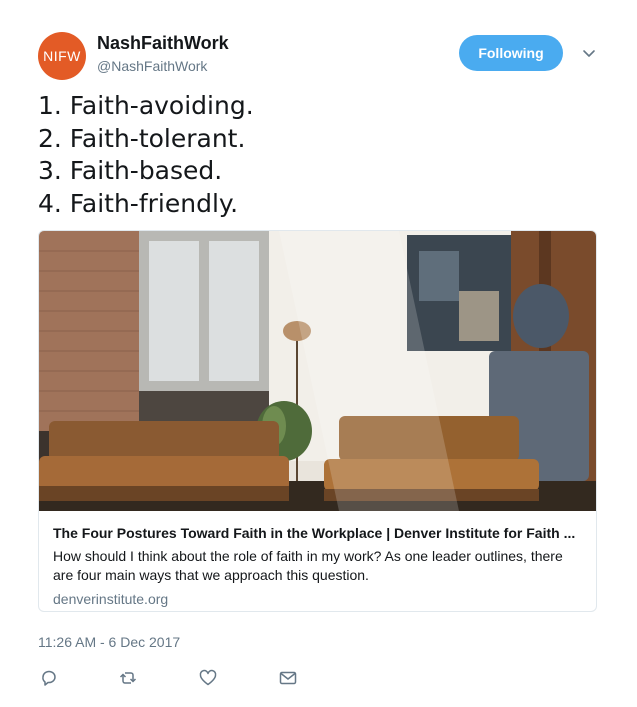 The width and height of the screenshot is (637, 707). Describe the element at coordinates (163, 43) in the screenshot. I see `author-display-name: NashFaithWork` at that location.